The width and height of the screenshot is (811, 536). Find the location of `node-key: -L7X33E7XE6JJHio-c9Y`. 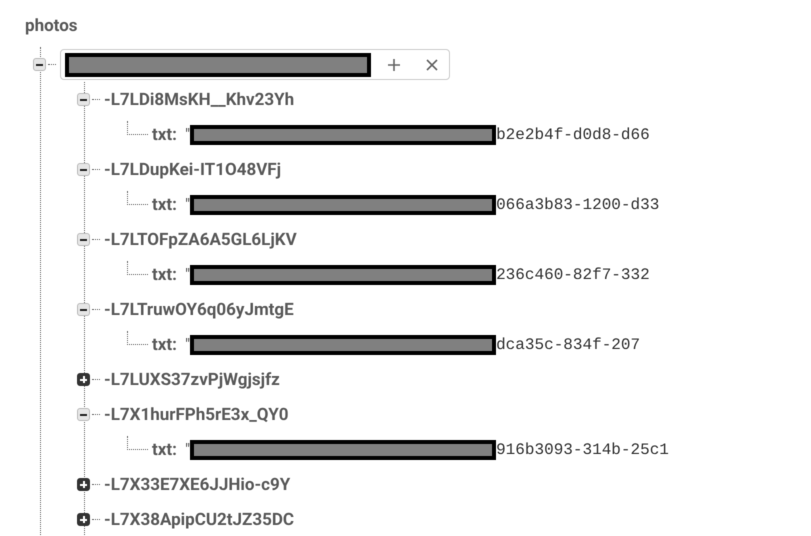

node-key: -L7X33E7XE6JJHio-c9Y is located at coordinates (197, 484).